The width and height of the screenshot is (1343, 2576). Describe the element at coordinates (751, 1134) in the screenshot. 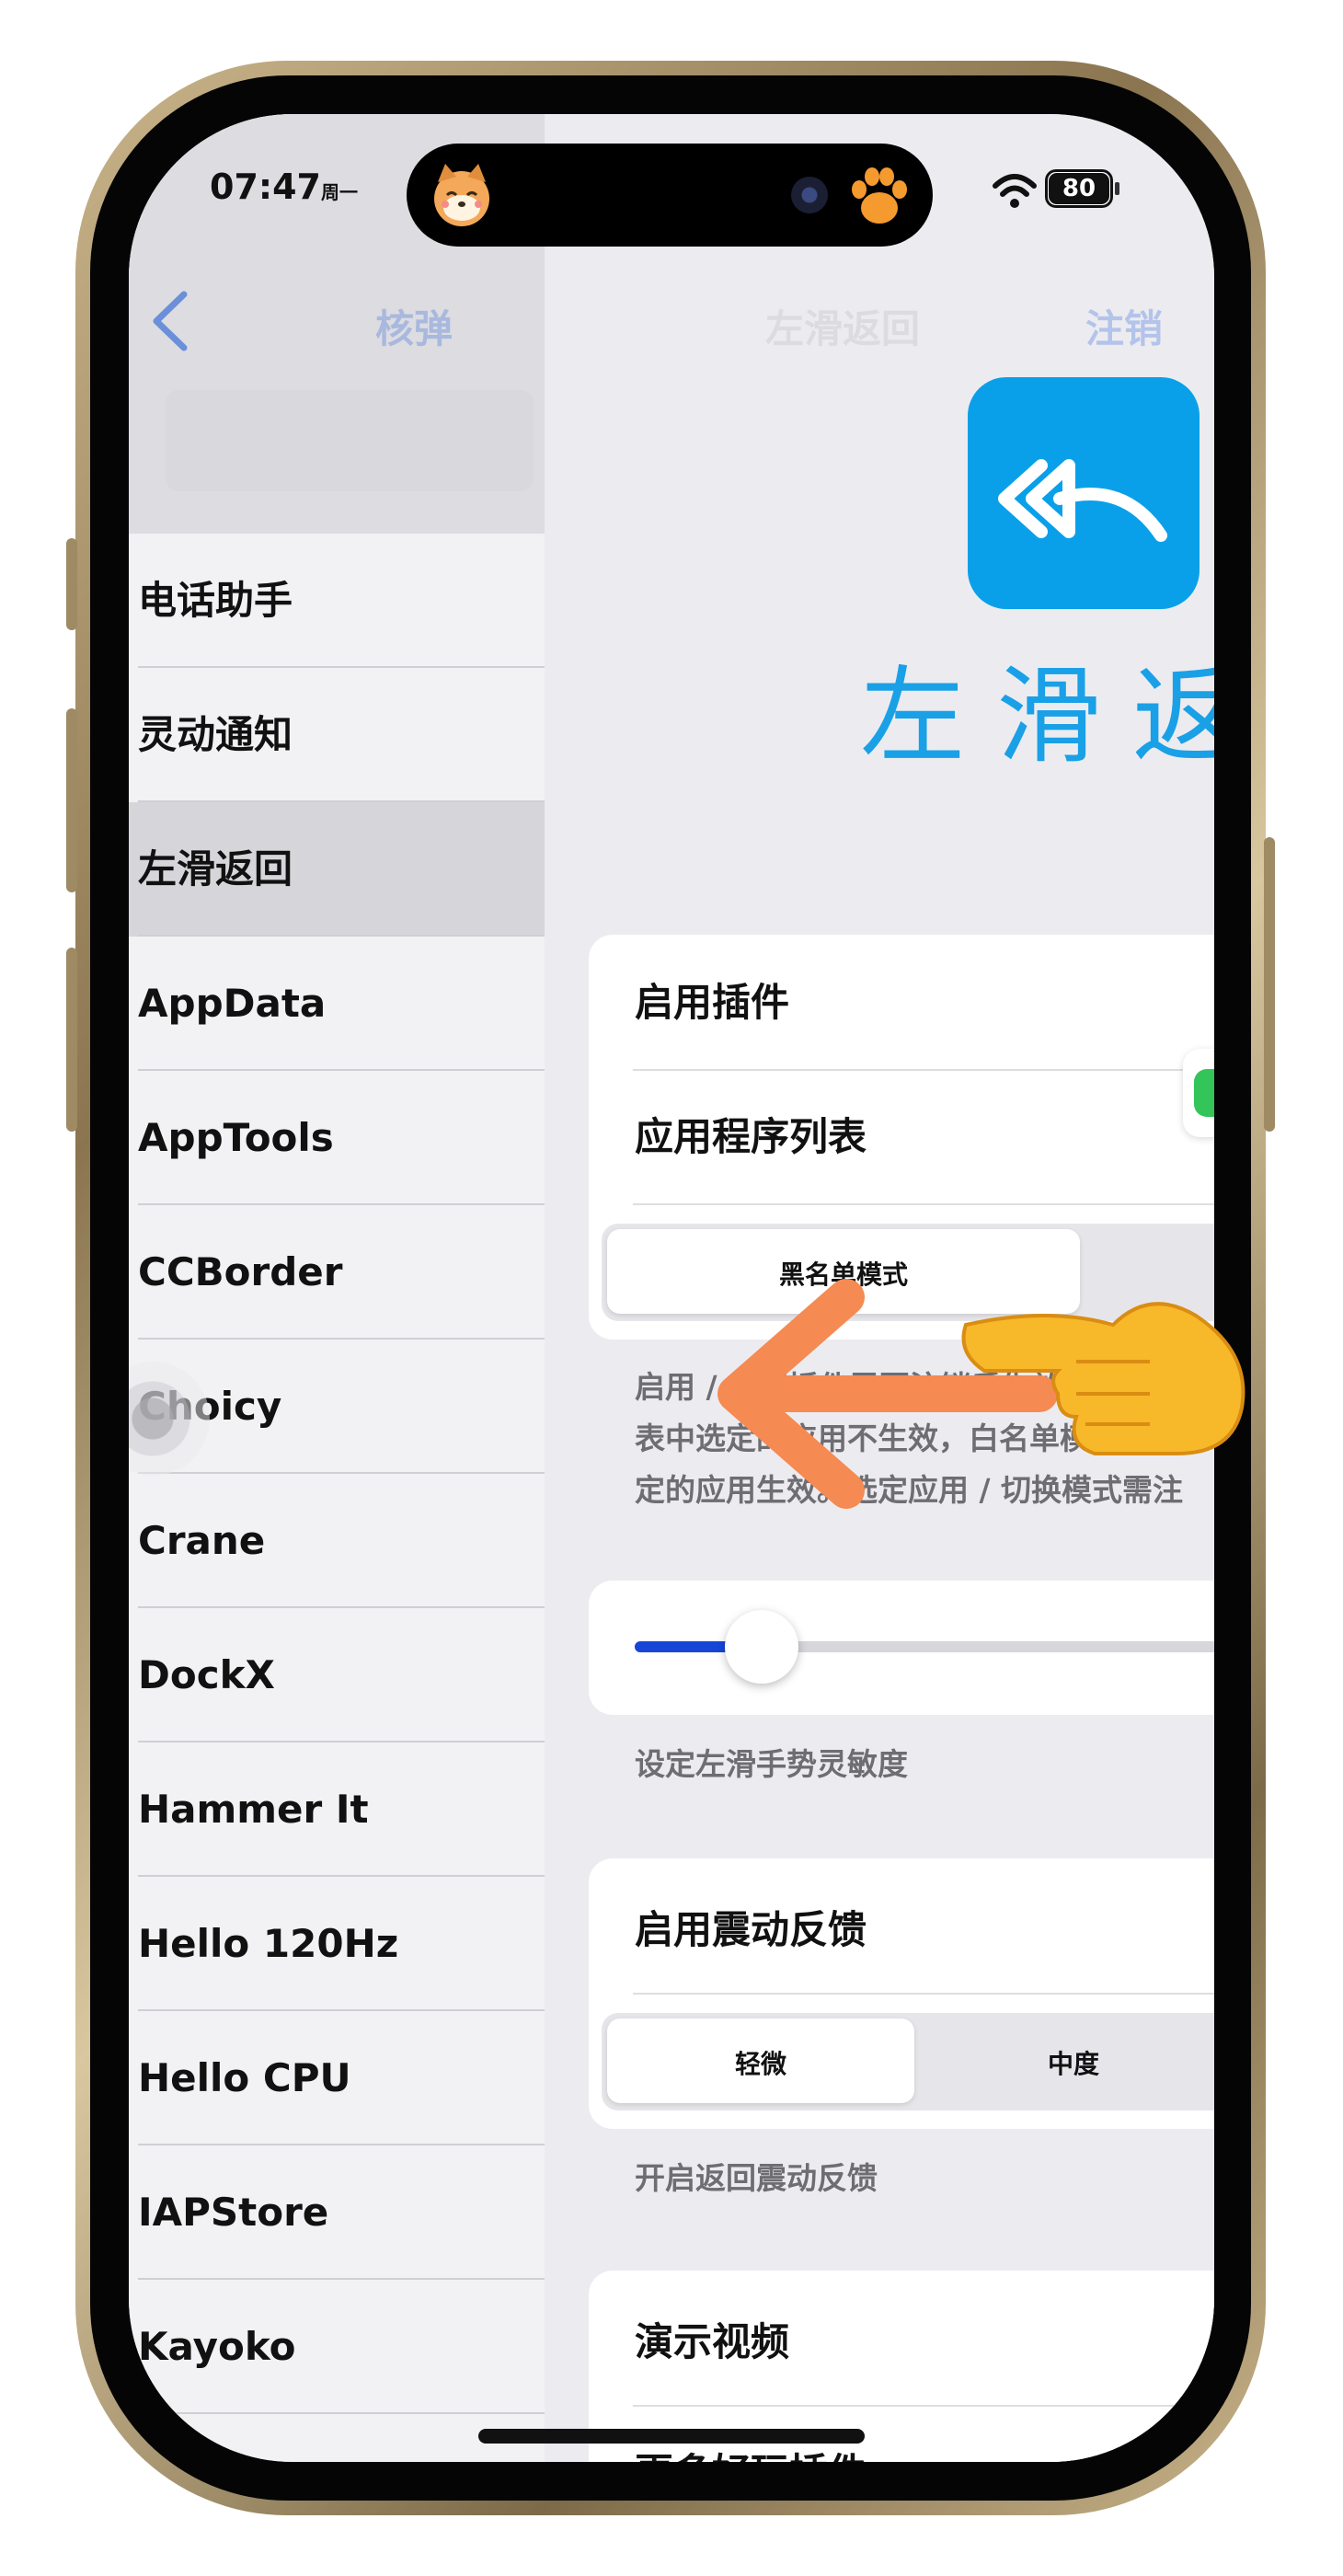

I see `app-list-row: 应用程序列表` at that location.